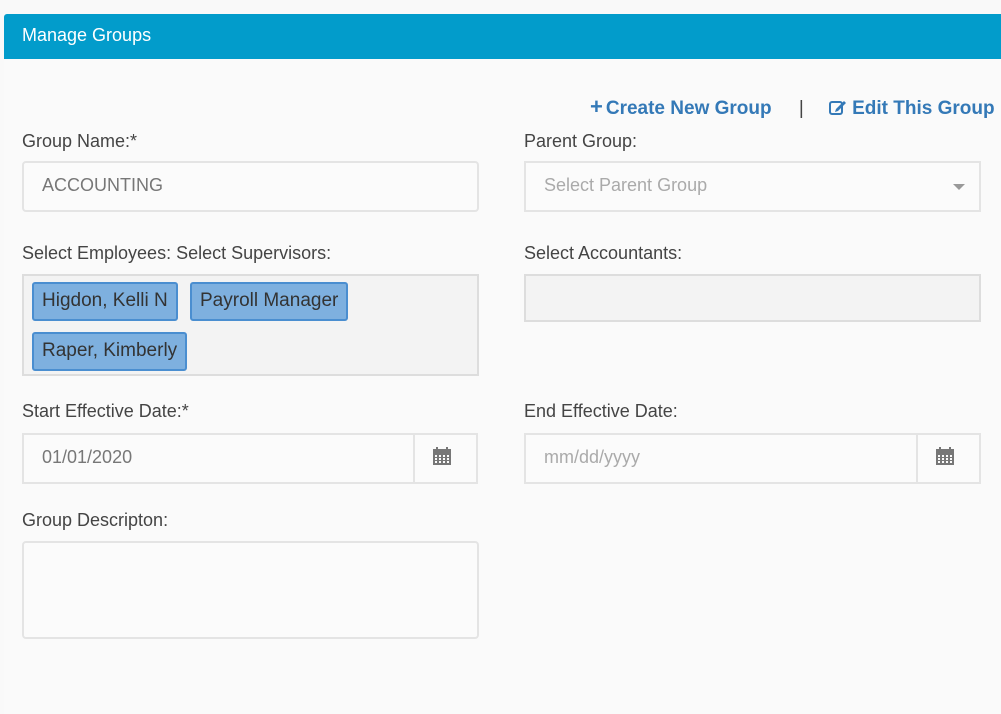 The height and width of the screenshot is (714, 1001). Describe the element at coordinates (87, 35) in the screenshot. I see `panel-title: Manage Groups` at that location.